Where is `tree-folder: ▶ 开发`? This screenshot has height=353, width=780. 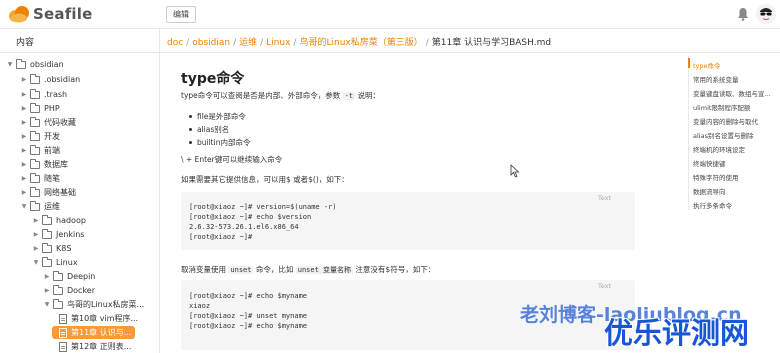
tree-folder: ▶ 开发 is located at coordinates (40, 136).